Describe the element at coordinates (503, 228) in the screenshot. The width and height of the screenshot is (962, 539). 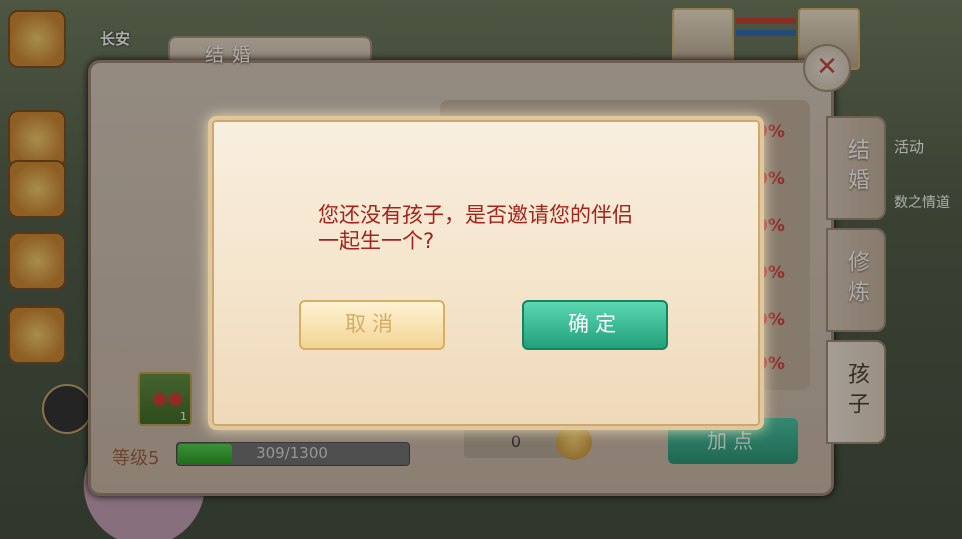
I see `dialog-message: 您还没有孩子，是否邀请您的伴侣 一起生一个?` at that location.